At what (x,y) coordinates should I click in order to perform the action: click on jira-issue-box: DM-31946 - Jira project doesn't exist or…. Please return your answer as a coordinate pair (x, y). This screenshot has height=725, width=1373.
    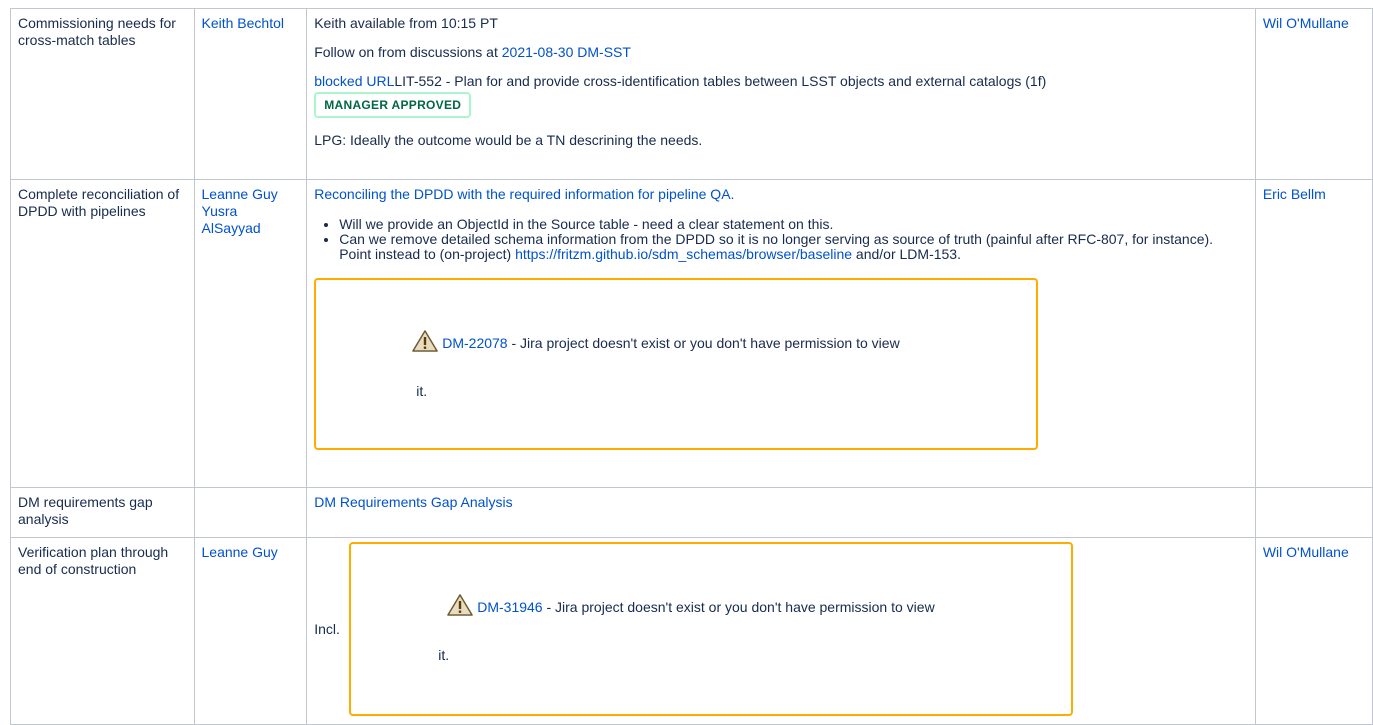
    Looking at the image, I should click on (711, 629).